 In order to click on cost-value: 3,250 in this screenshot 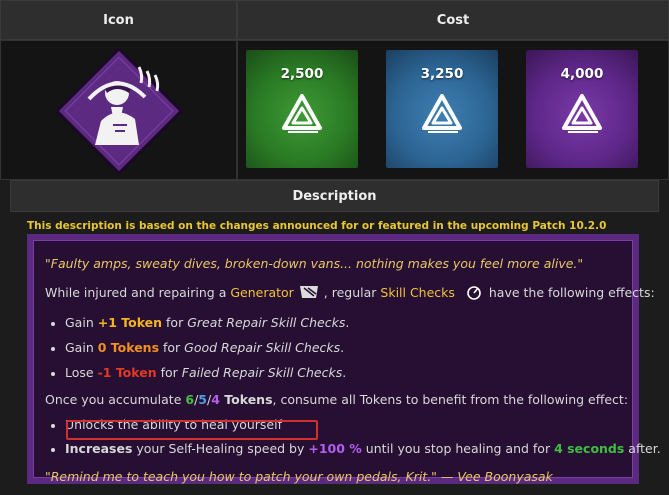, I will do `click(442, 74)`.